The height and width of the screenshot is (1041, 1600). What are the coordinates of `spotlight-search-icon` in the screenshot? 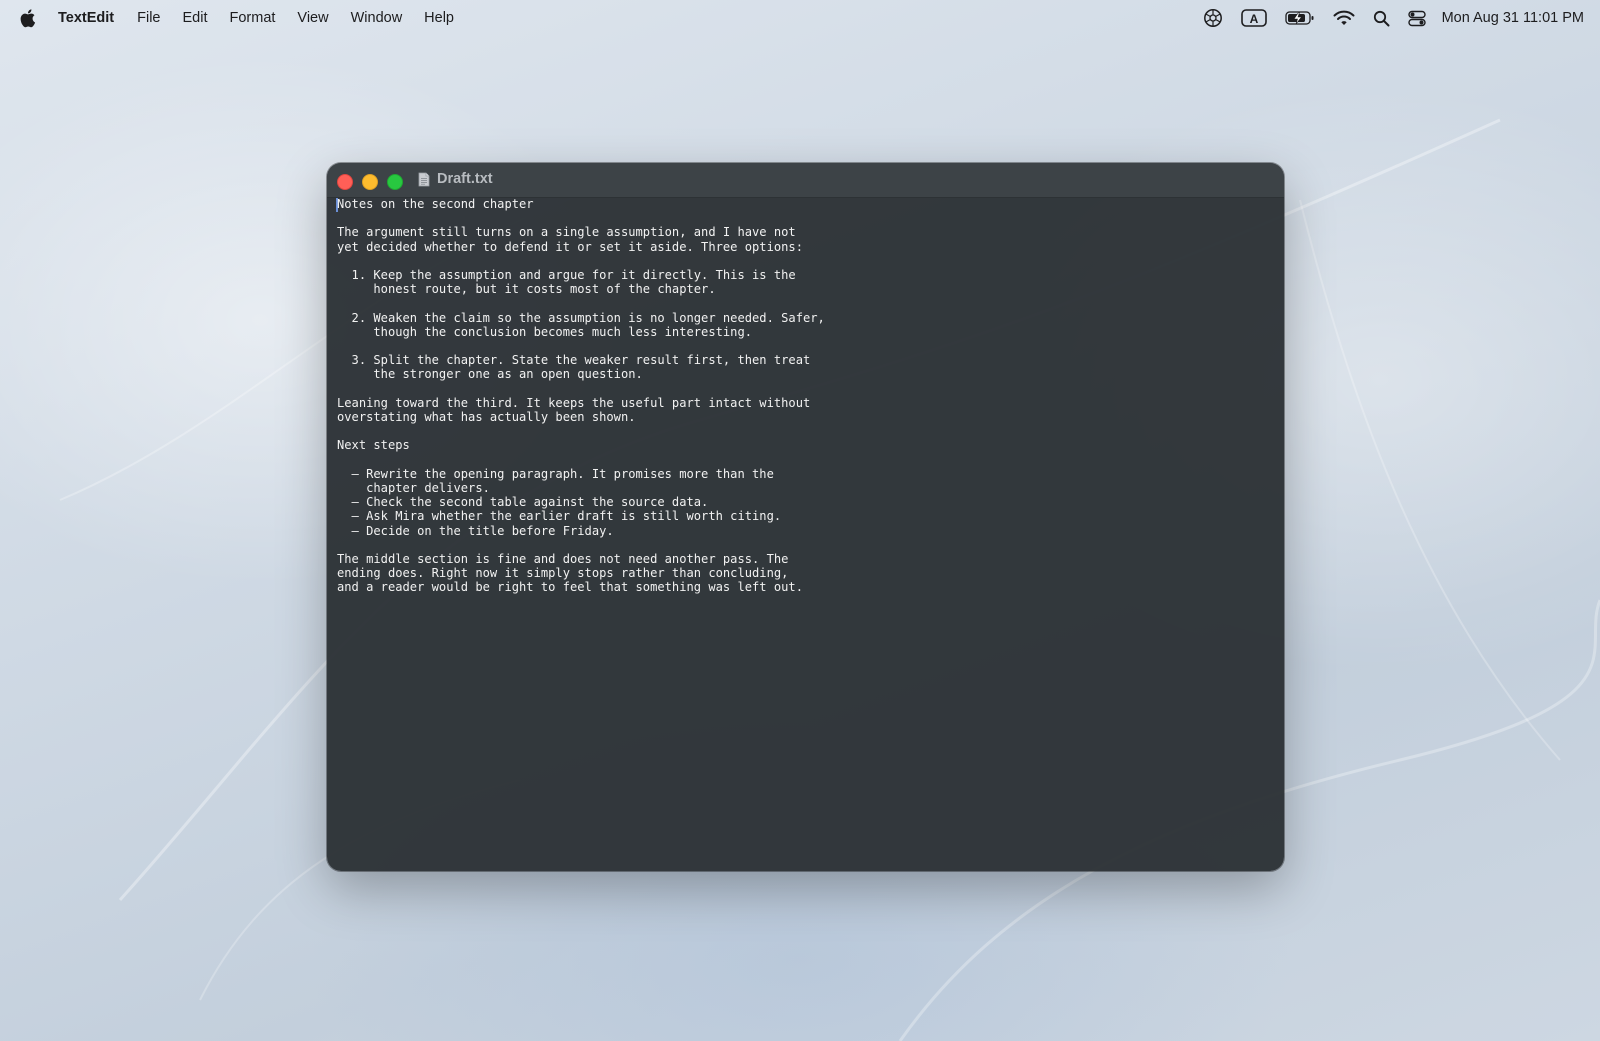 It's located at (1381, 18).